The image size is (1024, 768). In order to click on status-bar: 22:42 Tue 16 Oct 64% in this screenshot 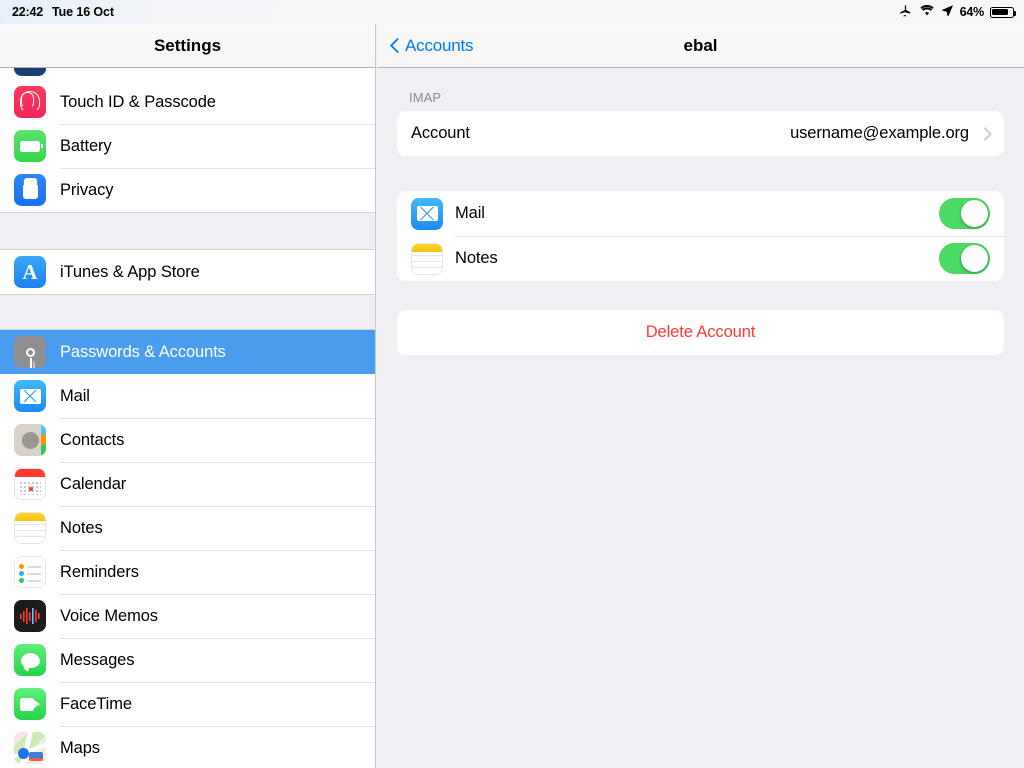, I will do `click(512, 12)`.